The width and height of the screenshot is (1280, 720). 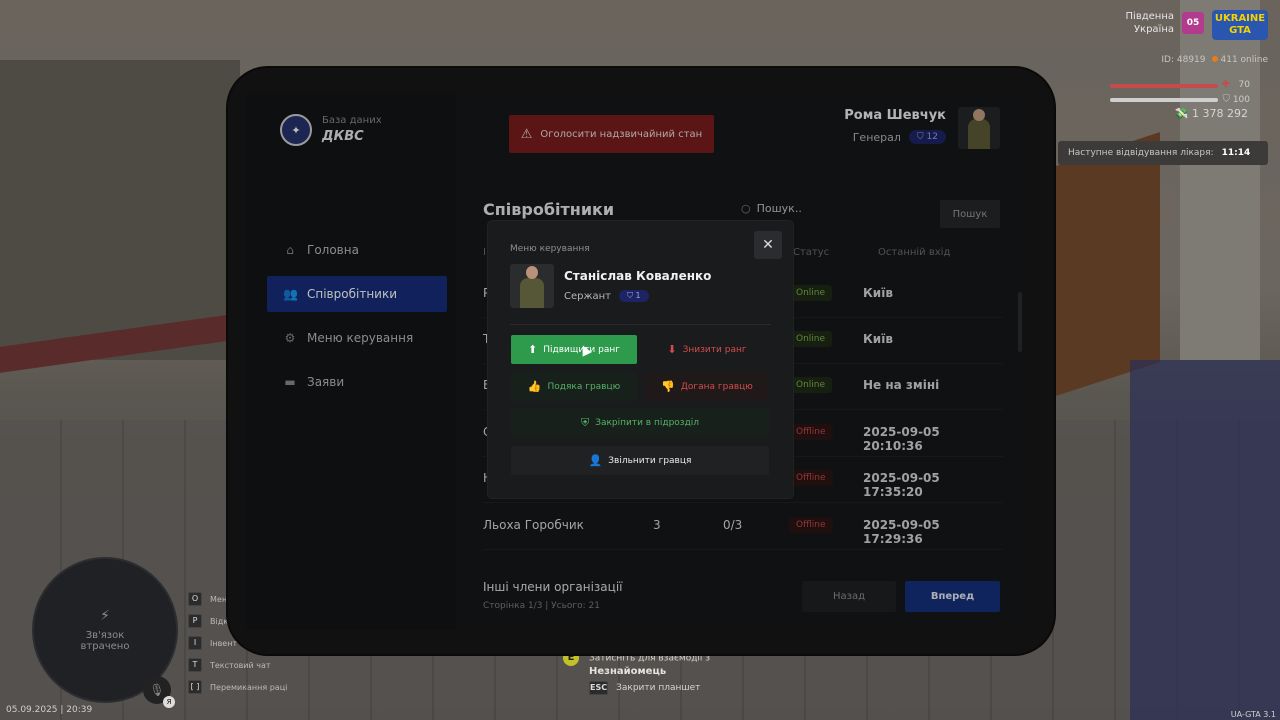 I want to click on datetime: 05.09.2025 | 20:39, so click(x=49, y=710).